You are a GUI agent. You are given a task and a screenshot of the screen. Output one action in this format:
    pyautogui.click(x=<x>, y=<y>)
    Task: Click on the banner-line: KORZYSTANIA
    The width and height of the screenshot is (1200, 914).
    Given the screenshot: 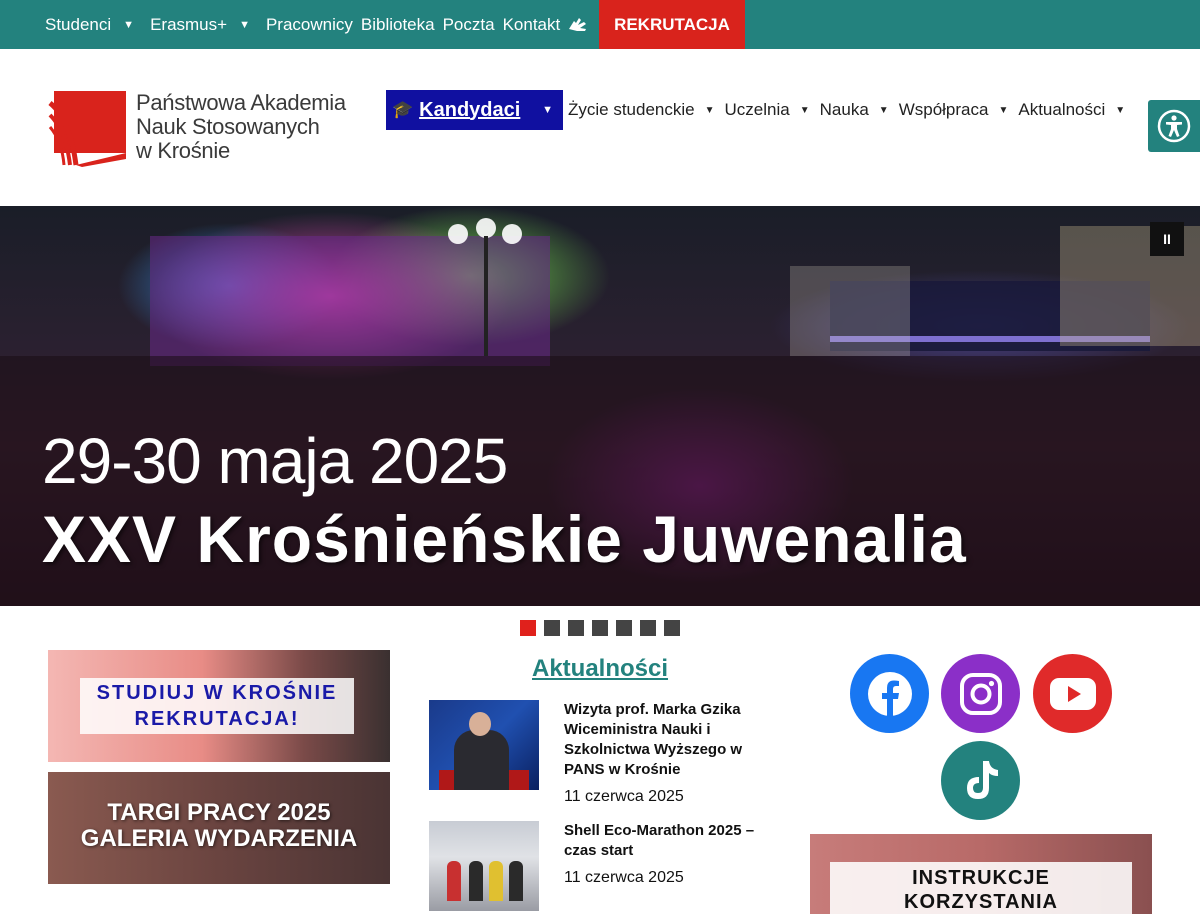 What is the action you would take?
    pyautogui.click(x=981, y=902)
    